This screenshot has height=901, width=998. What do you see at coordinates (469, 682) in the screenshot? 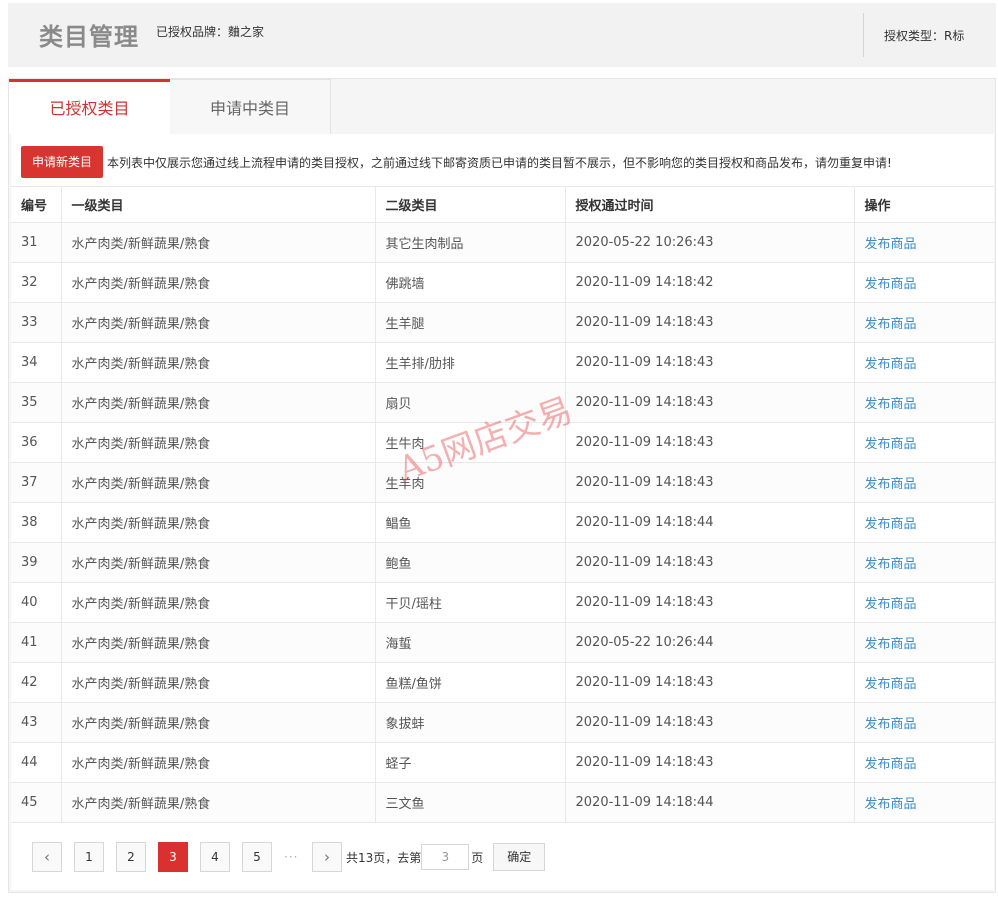
I see `cell-level2: 鱼糕/鱼饼` at bounding box center [469, 682].